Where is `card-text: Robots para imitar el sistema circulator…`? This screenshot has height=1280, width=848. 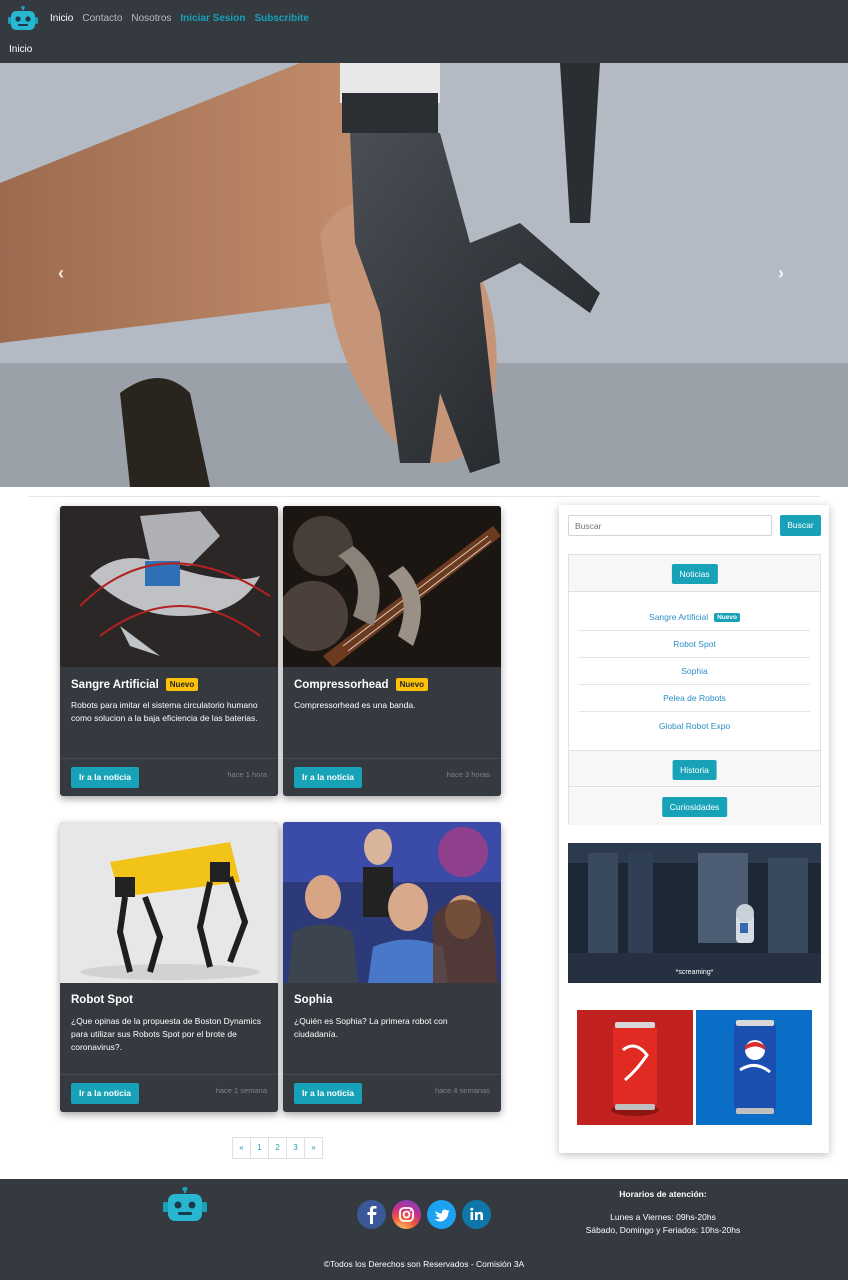 card-text: Robots para imitar el sistema circulator… is located at coordinates (164, 711).